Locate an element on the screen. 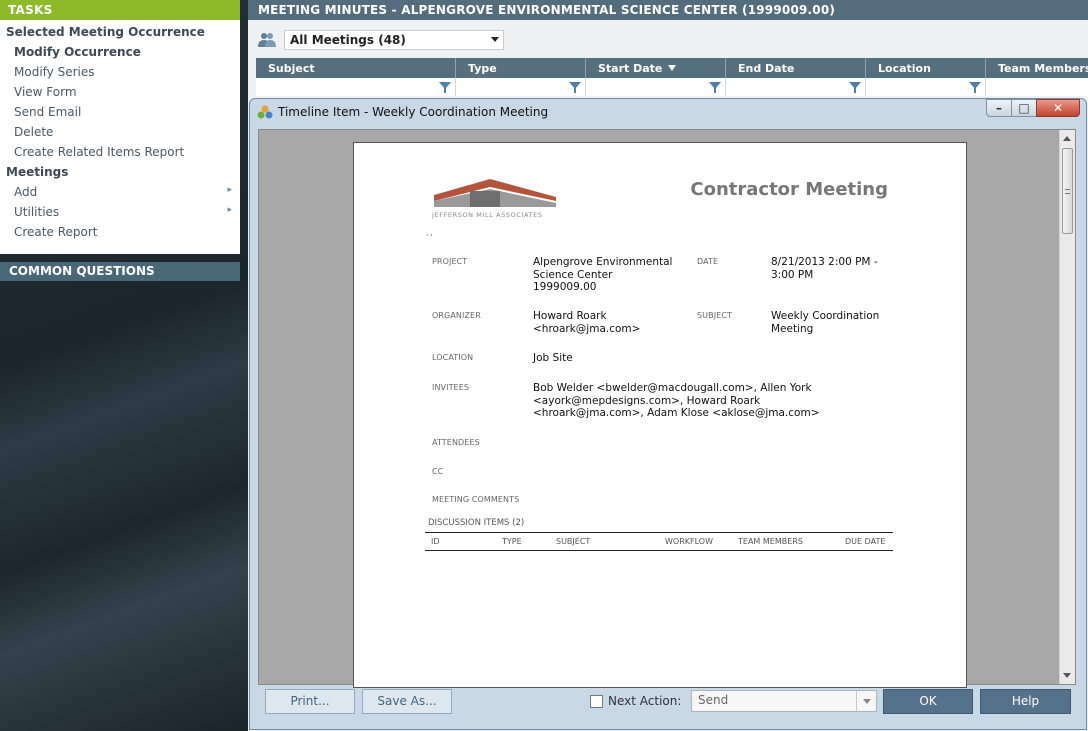  maximize-button: □ is located at coordinates (1024, 108).